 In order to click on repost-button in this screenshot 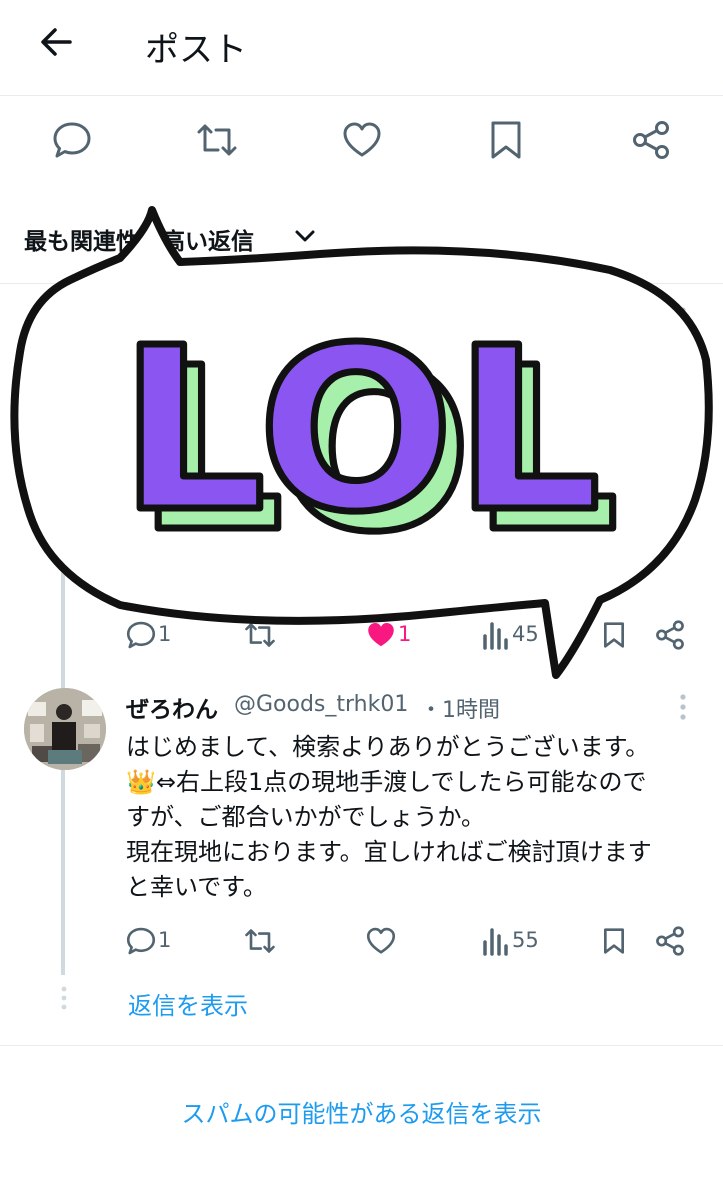, I will do `click(217, 140)`.